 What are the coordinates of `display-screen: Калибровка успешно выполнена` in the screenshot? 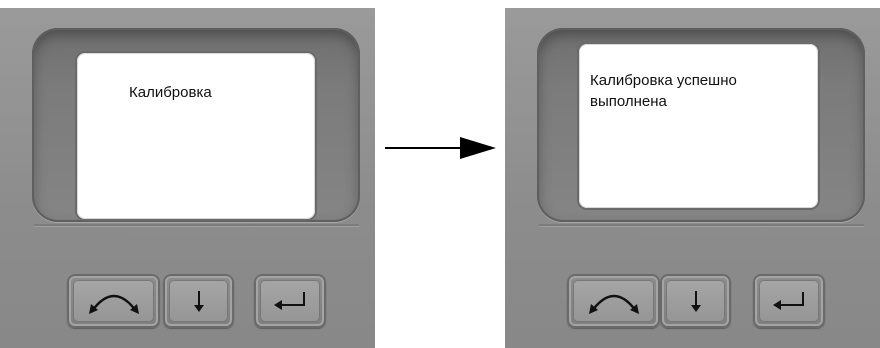 It's located at (698, 126).